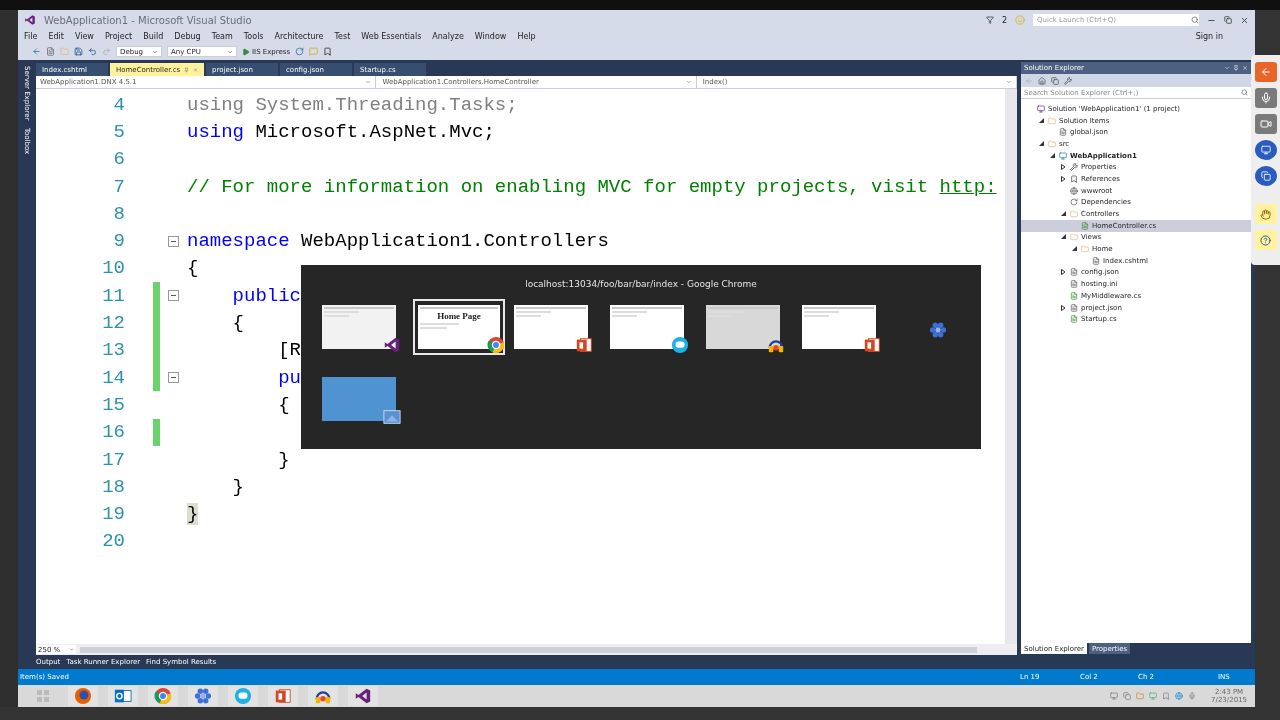  What do you see at coordinates (1228, 20) in the screenshot?
I see `restore-icon` at bounding box center [1228, 20].